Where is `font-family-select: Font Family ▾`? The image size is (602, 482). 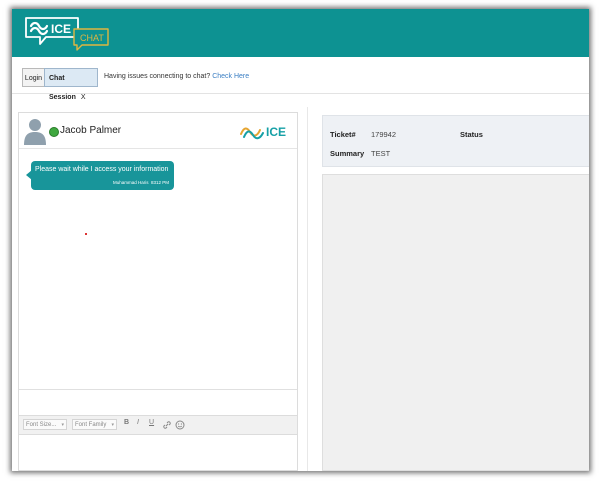 font-family-select: Font Family ▾ is located at coordinates (94, 424).